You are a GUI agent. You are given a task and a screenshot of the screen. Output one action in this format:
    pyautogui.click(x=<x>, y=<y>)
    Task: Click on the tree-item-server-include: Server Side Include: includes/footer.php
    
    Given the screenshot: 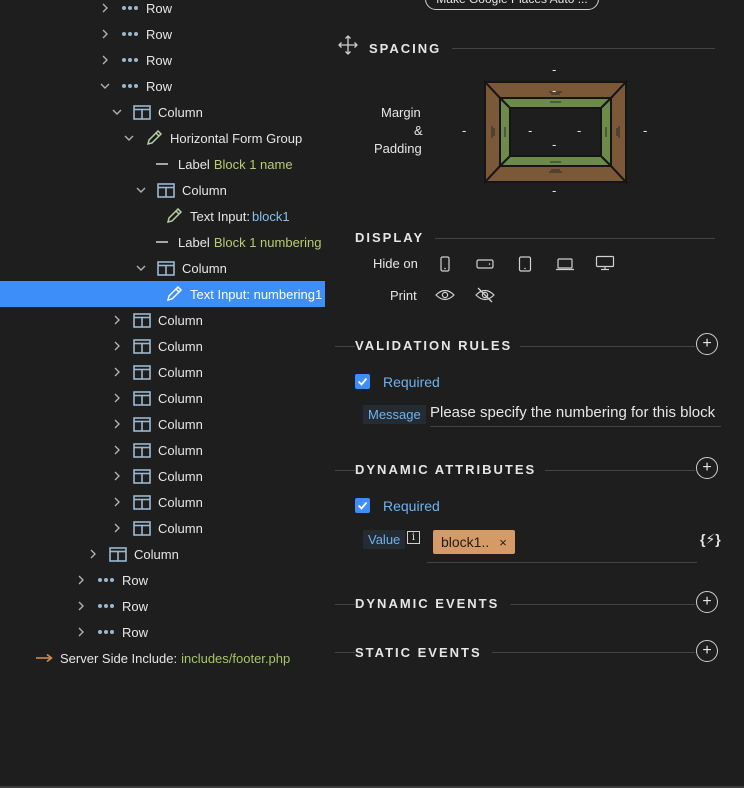 What is the action you would take?
    pyautogui.click(x=162, y=658)
    